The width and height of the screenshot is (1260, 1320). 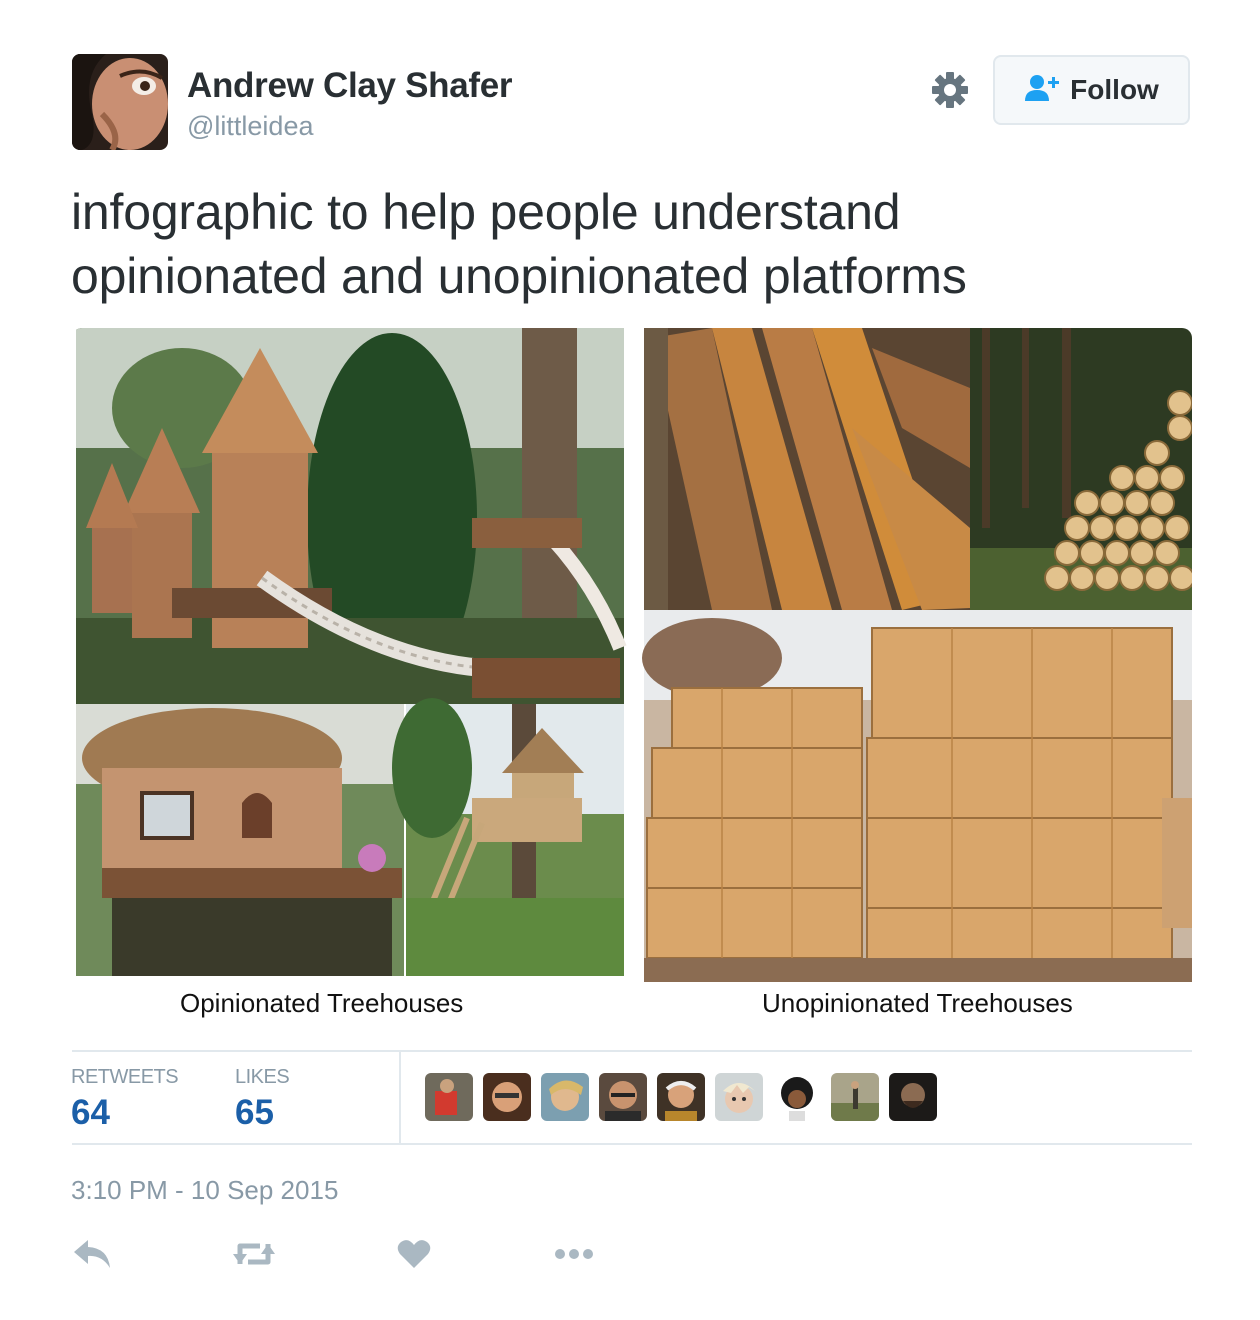 What do you see at coordinates (322, 1003) in the screenshot?
I see `left-caption: Opinionated Treehouses` at bounding box center [322, 1003].